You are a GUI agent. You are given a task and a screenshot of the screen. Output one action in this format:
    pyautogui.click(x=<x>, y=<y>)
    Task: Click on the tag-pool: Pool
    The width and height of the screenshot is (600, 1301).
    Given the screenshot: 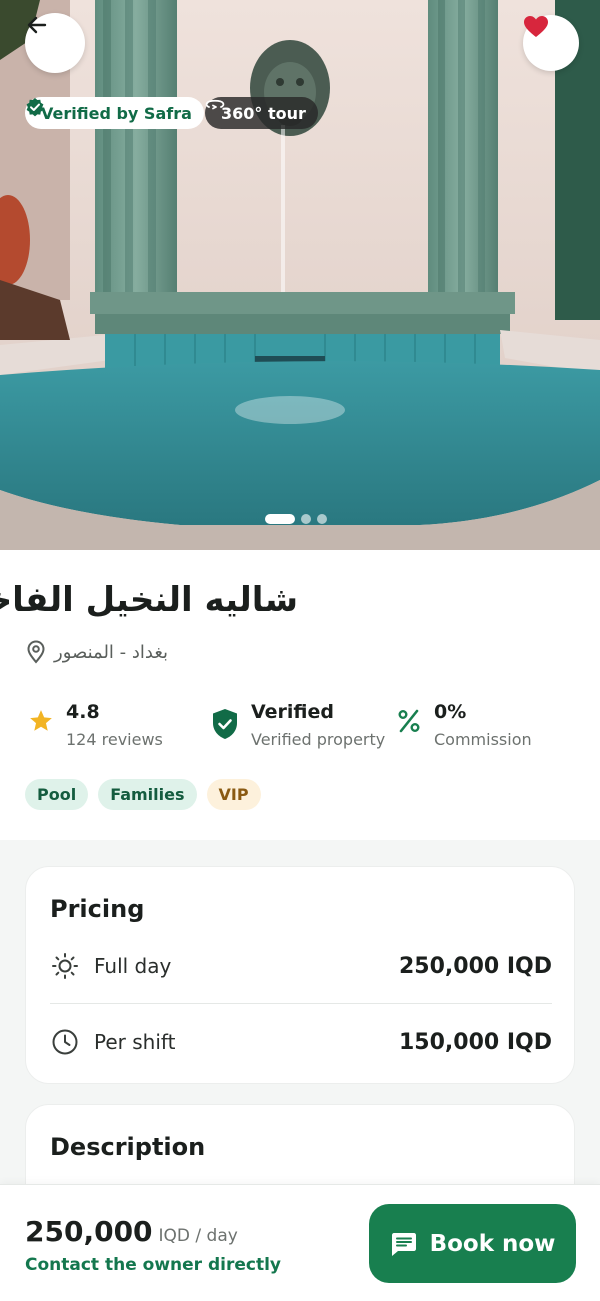 What is the action you would take?
    pyautogui.click(x=57, y=794)
    